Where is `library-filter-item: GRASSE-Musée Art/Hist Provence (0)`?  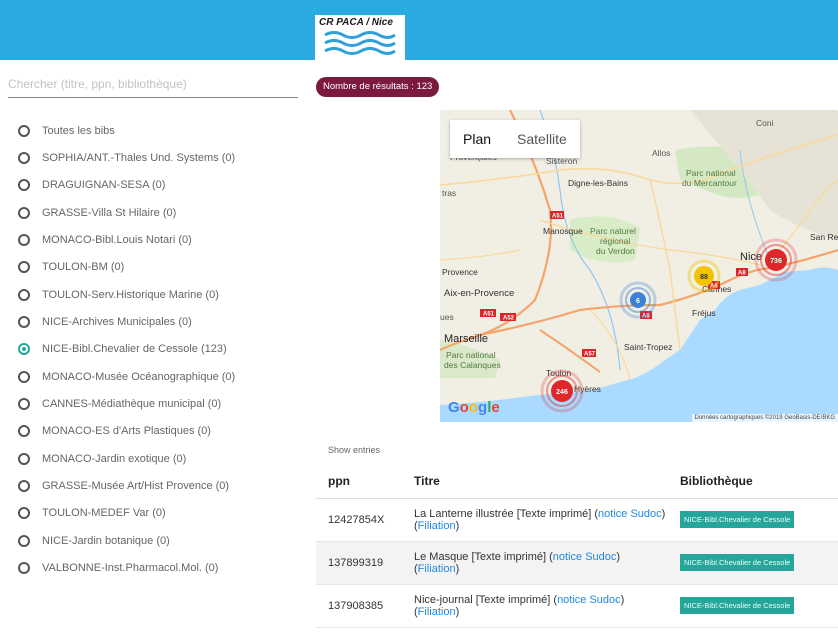 library-filter-item: GRASSE-Musée Art/Hist Provence (0) is located at coordinates (163, 485).